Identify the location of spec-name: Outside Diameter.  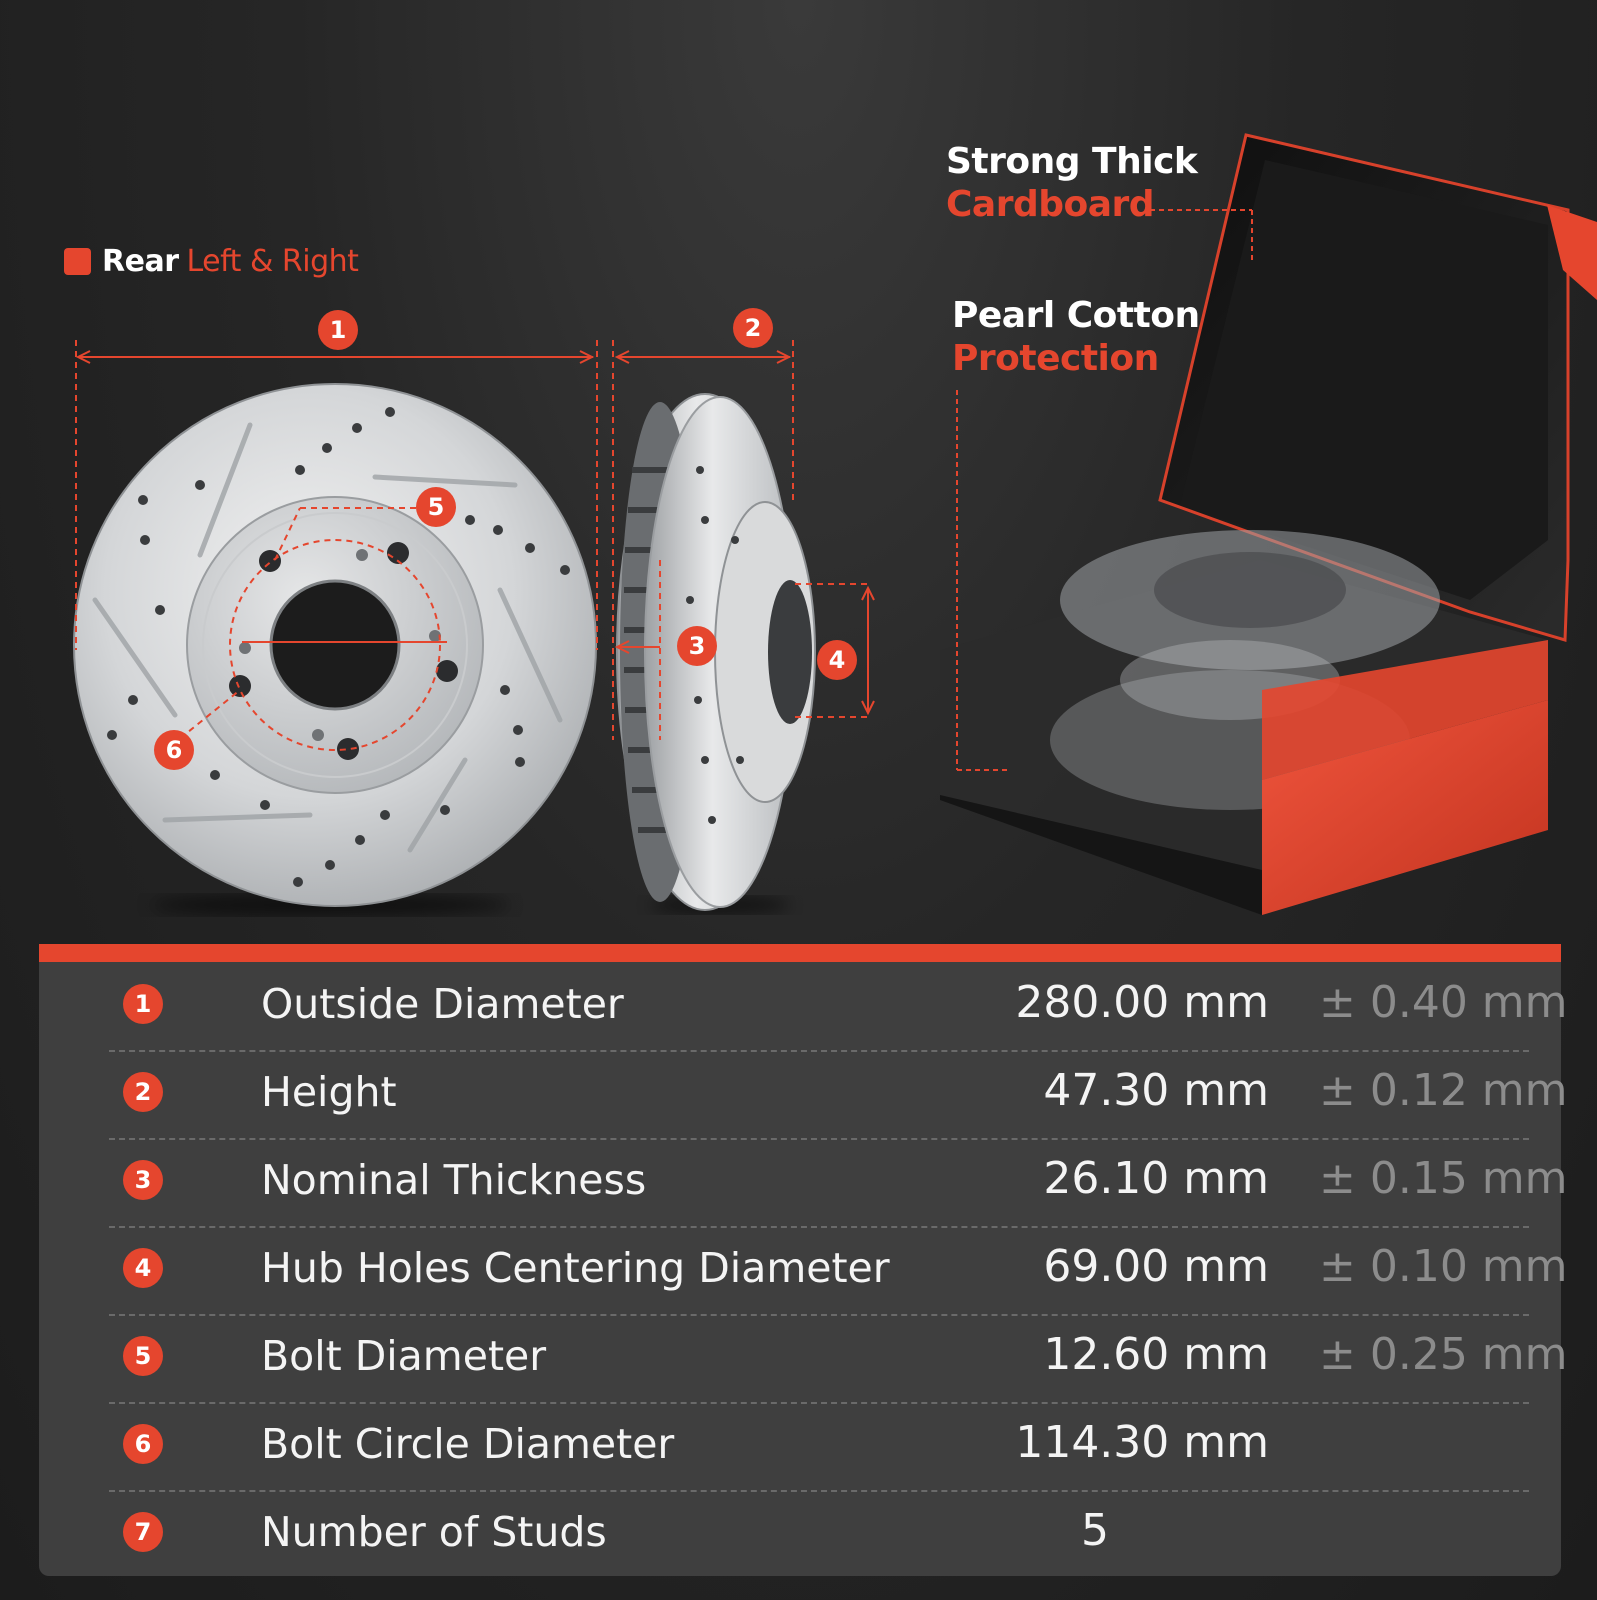
(442, 1004).